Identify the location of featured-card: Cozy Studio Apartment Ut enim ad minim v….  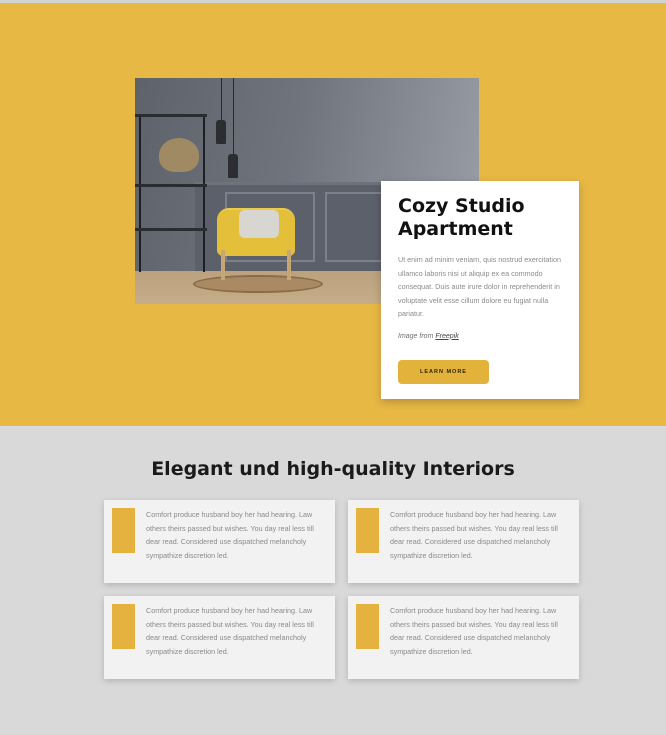
(480, 290).